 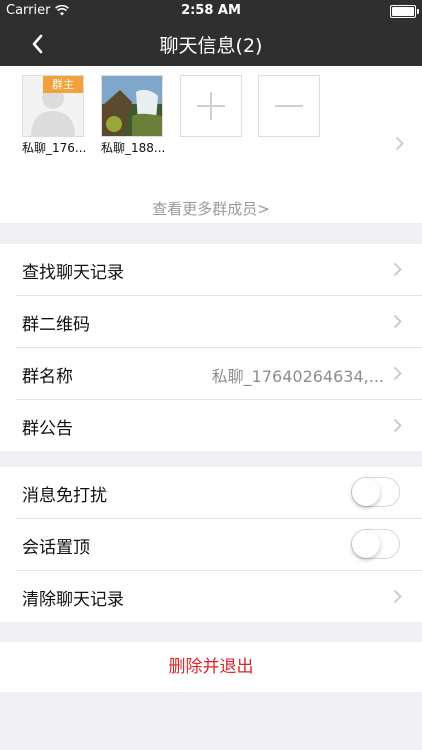 I want to click on remove-member-button, so click(x=289, y=106).